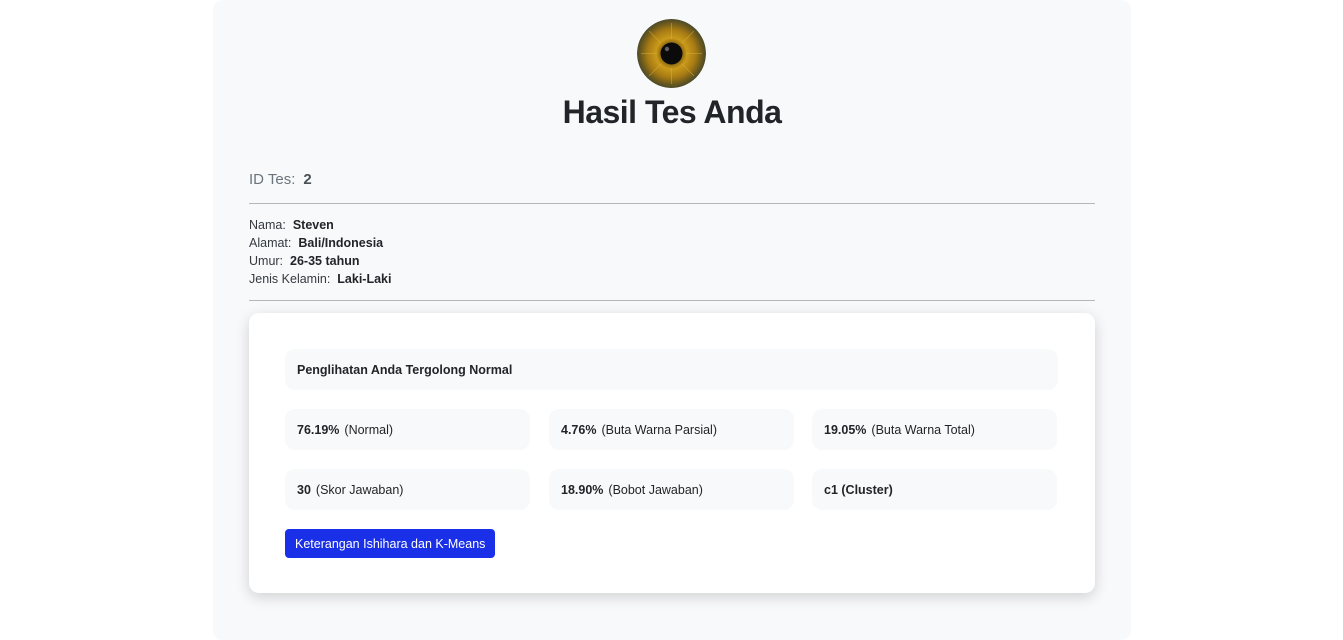 This screenshot has height=640, width=1343. What do you see at coordinates (672, 203) in the screenshot?
I see `divider-top` at bounding box center [672, 203].